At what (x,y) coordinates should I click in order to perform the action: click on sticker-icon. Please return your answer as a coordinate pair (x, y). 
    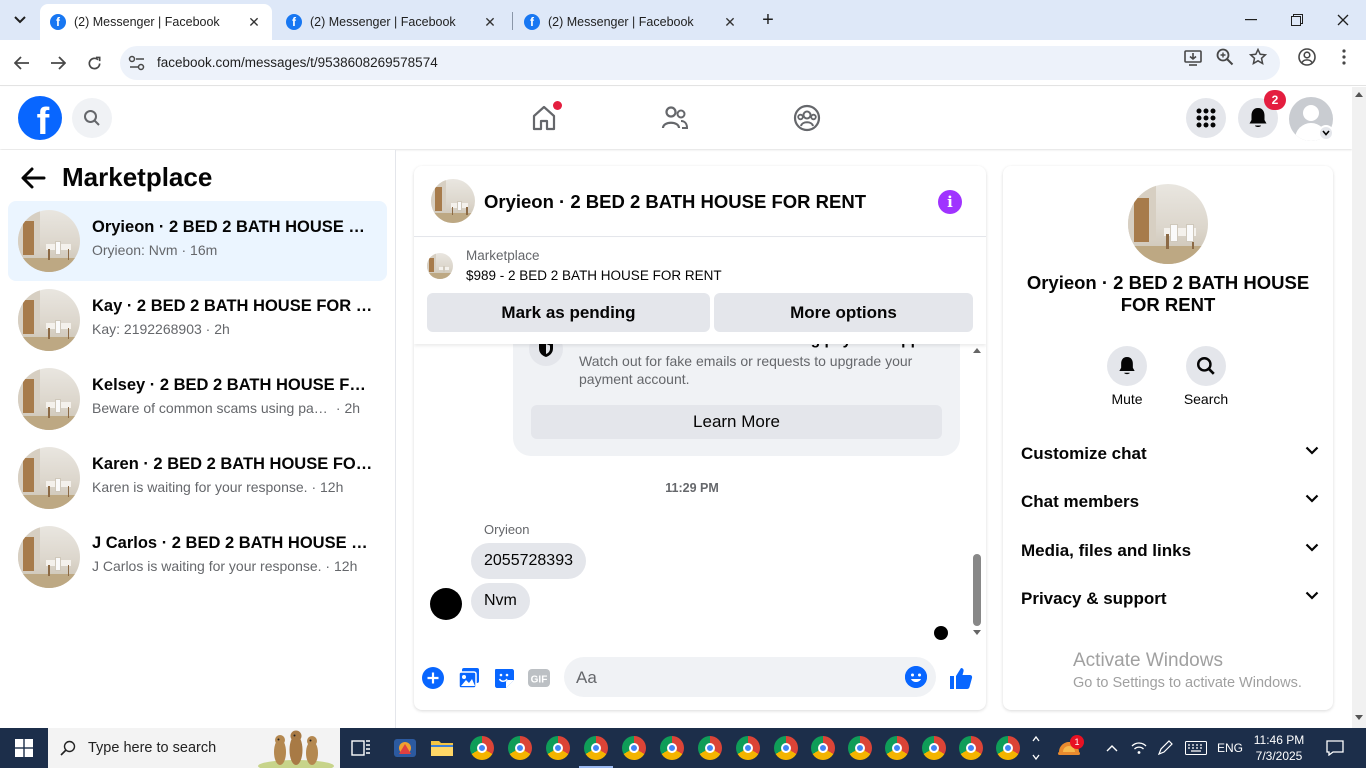
    Looking at the image, I should click on (504, 678).